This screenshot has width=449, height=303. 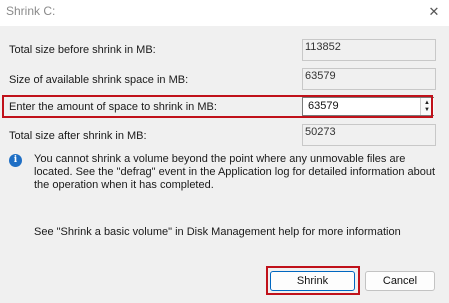 What do you see at coordinates (369, 79) in the screenshot?
I see `available-shrink-field: 63579` at bounding box center [369, 79].